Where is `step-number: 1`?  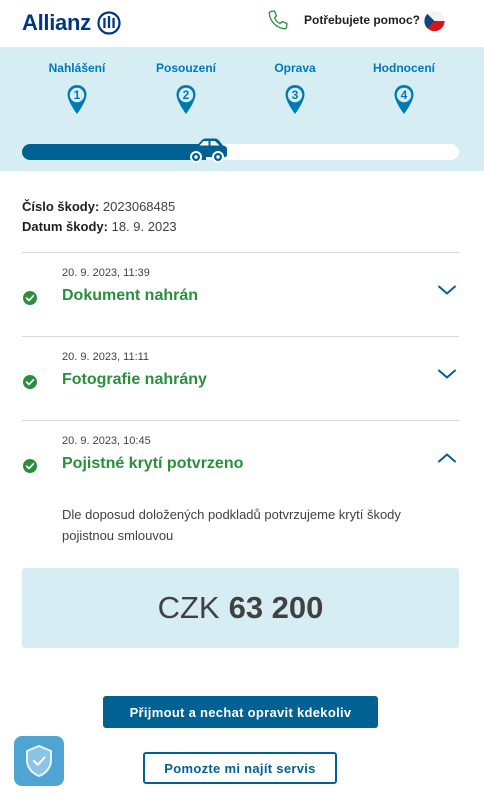
step-number: 1 is located at coordinates (77, 95).